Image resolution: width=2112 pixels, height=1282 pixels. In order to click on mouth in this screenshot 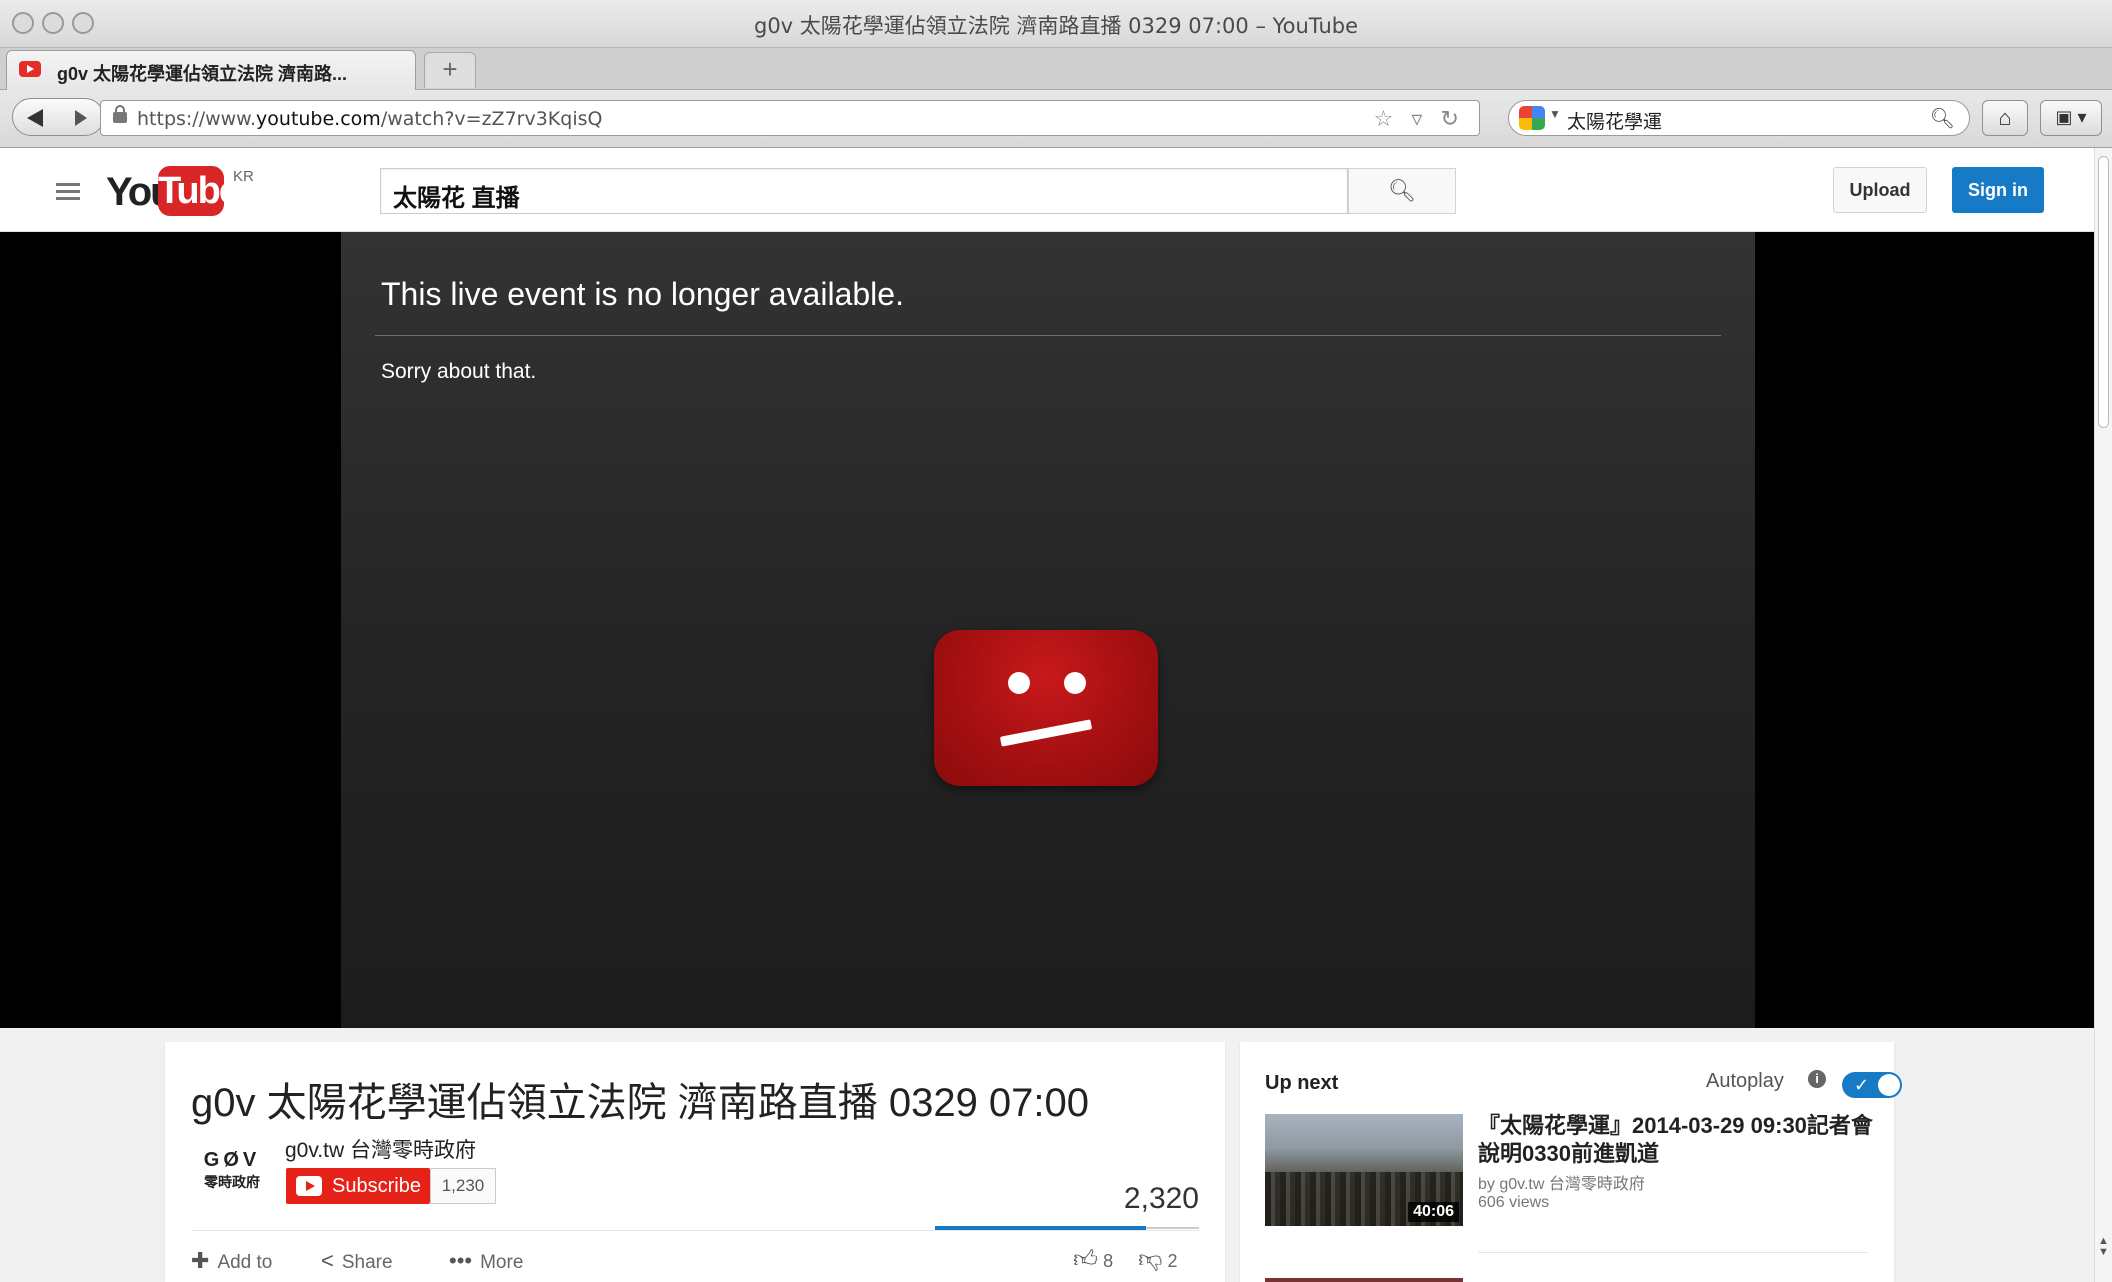, I will do `click(1046, 733)`.